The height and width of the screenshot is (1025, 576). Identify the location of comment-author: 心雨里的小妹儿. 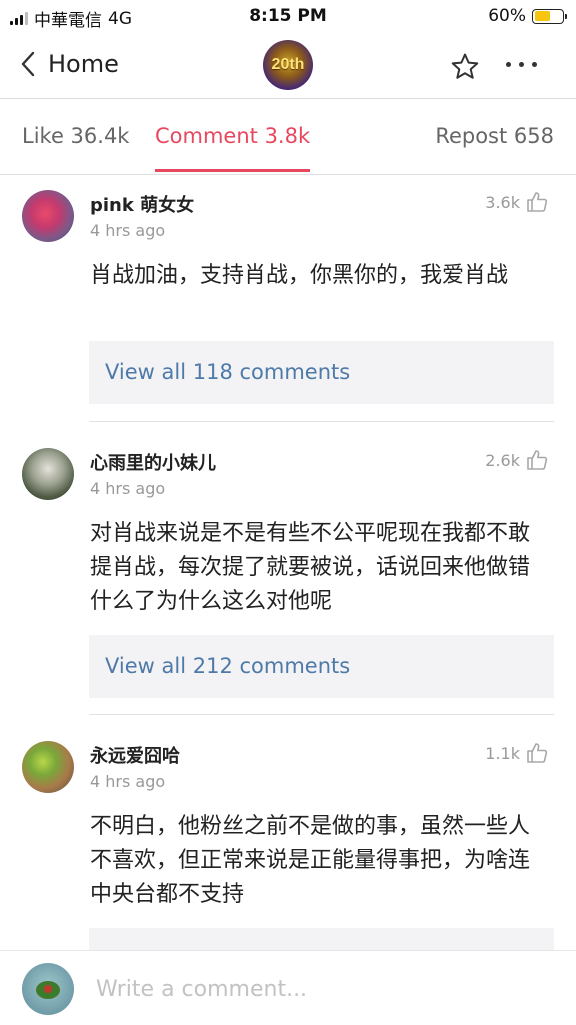
(153, 462).